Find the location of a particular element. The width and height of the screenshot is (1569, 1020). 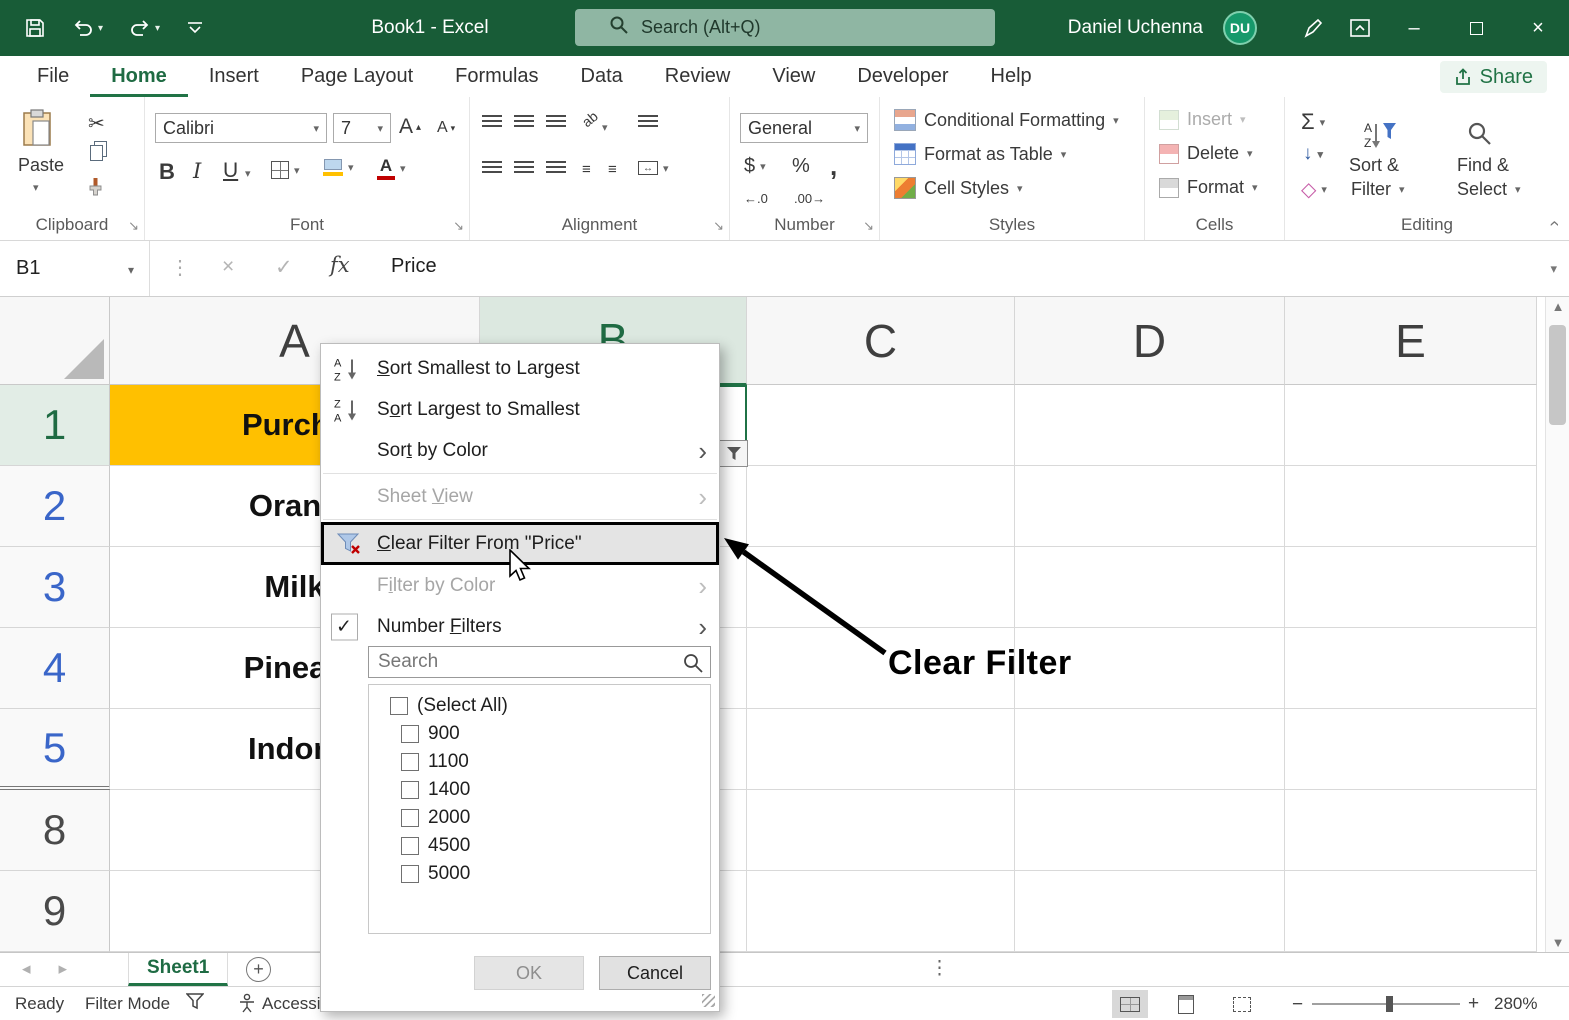

cell-c8 is located at coordinates (881, 830).